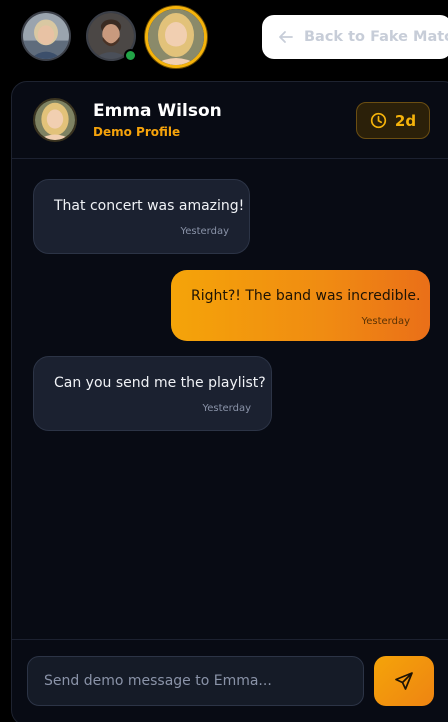 This screenshot has height=722, width=448. What do you see at coordinates (152, 393) in the screenshot?
I see `message-bubble-incoming: Can you send me the playlist? Yesterday` at bounding box center [152, 393].